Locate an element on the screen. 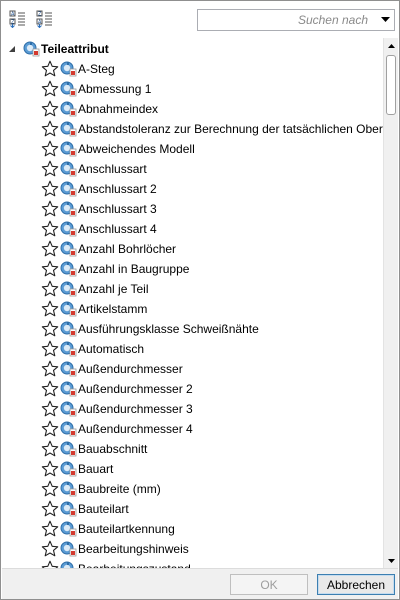 Image resolution: width=400 pixels, height=600 pixels. tree-item-label: Bauteilartkennung is located at coordinates (126, 529).